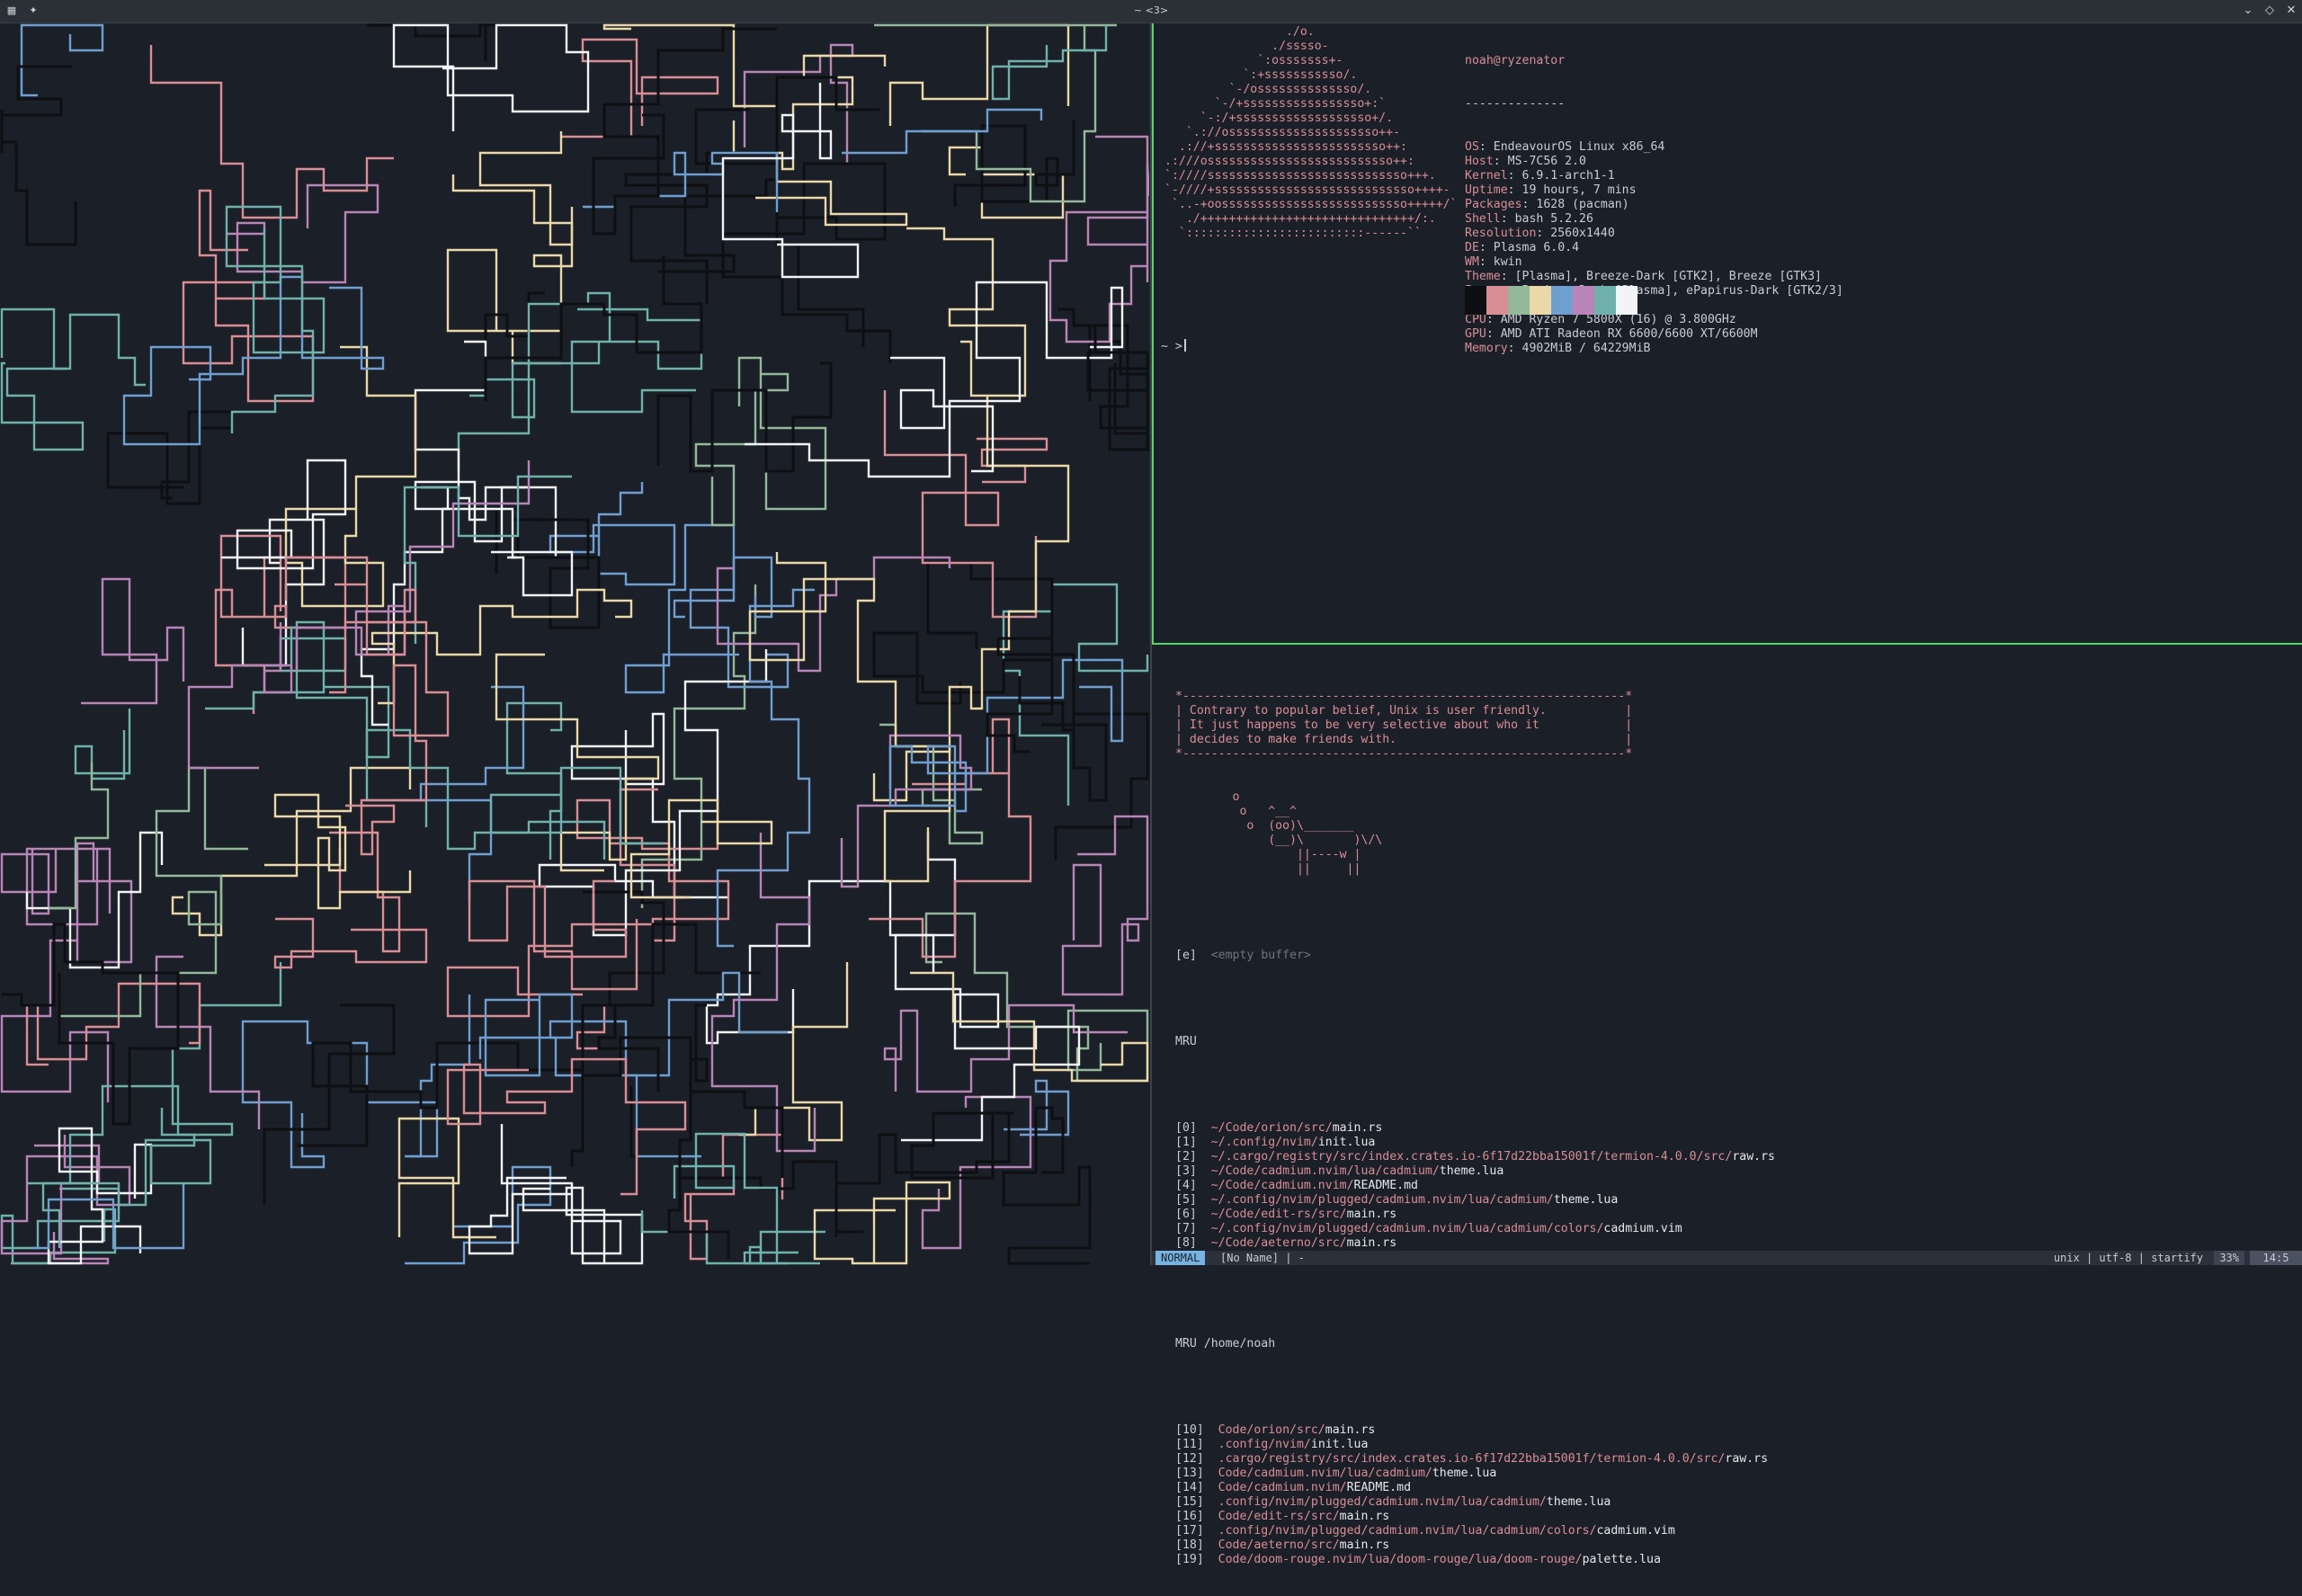 The height and width of the screenshot is (1596, 2302). I want to click on cow-line: o (oo)\_______, so click(1264, 826).